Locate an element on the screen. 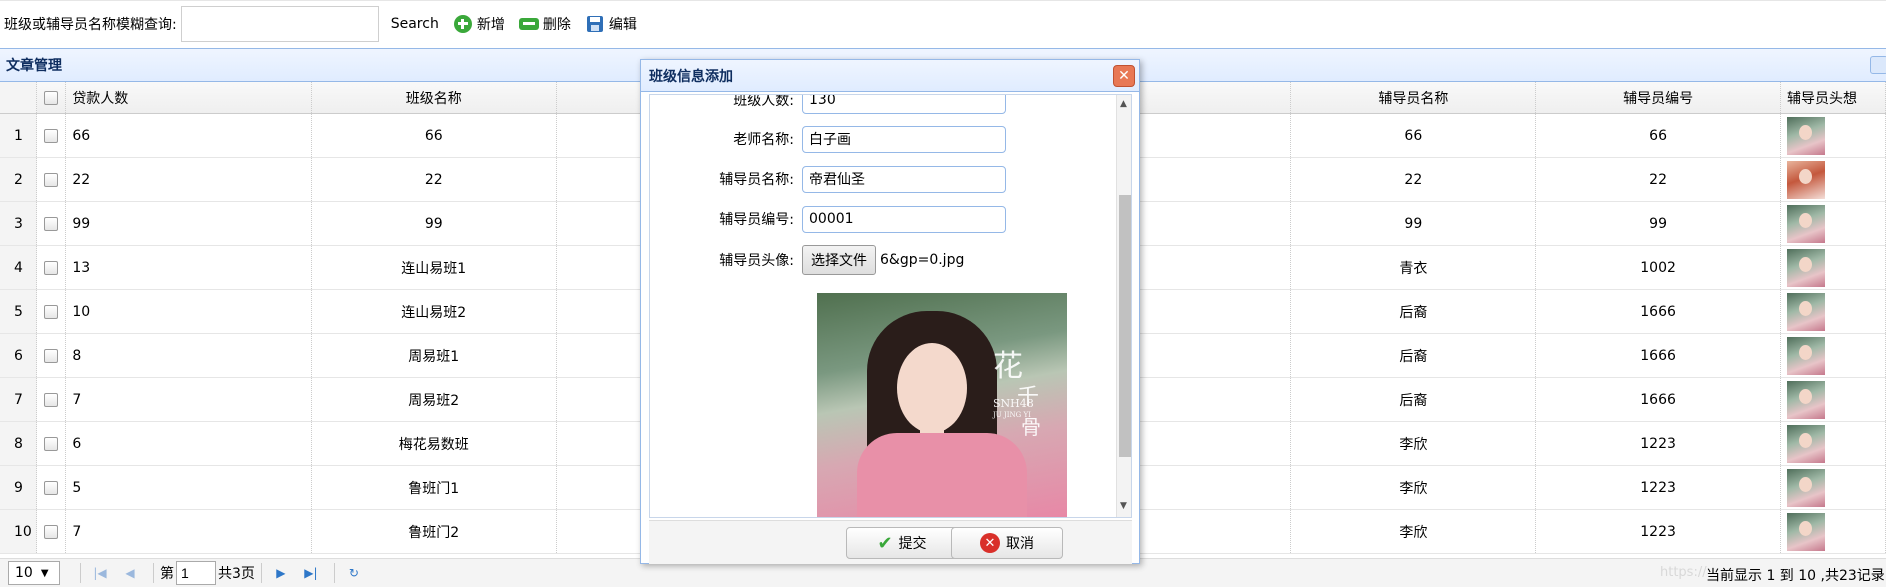 This screenshot has width=1886, height=587. dialog-header: 班级信息添加 is located at coordinates (890, 76).